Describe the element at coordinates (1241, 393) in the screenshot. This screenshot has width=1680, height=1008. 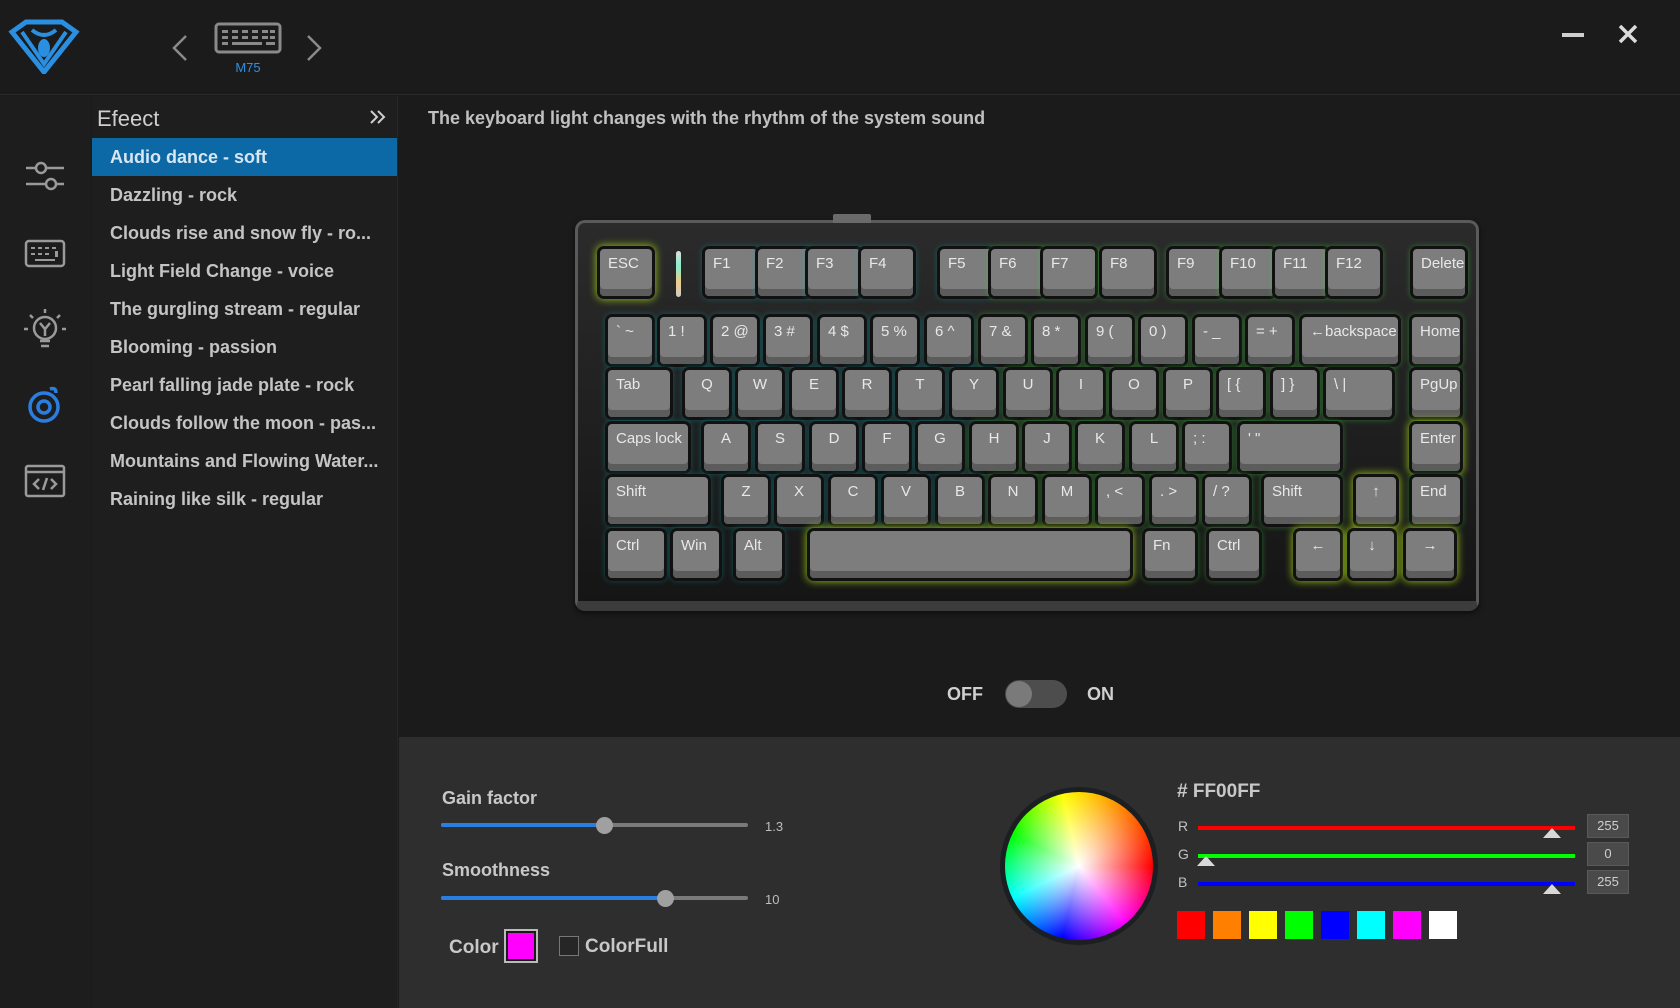
I see `key: [ {` at that location.